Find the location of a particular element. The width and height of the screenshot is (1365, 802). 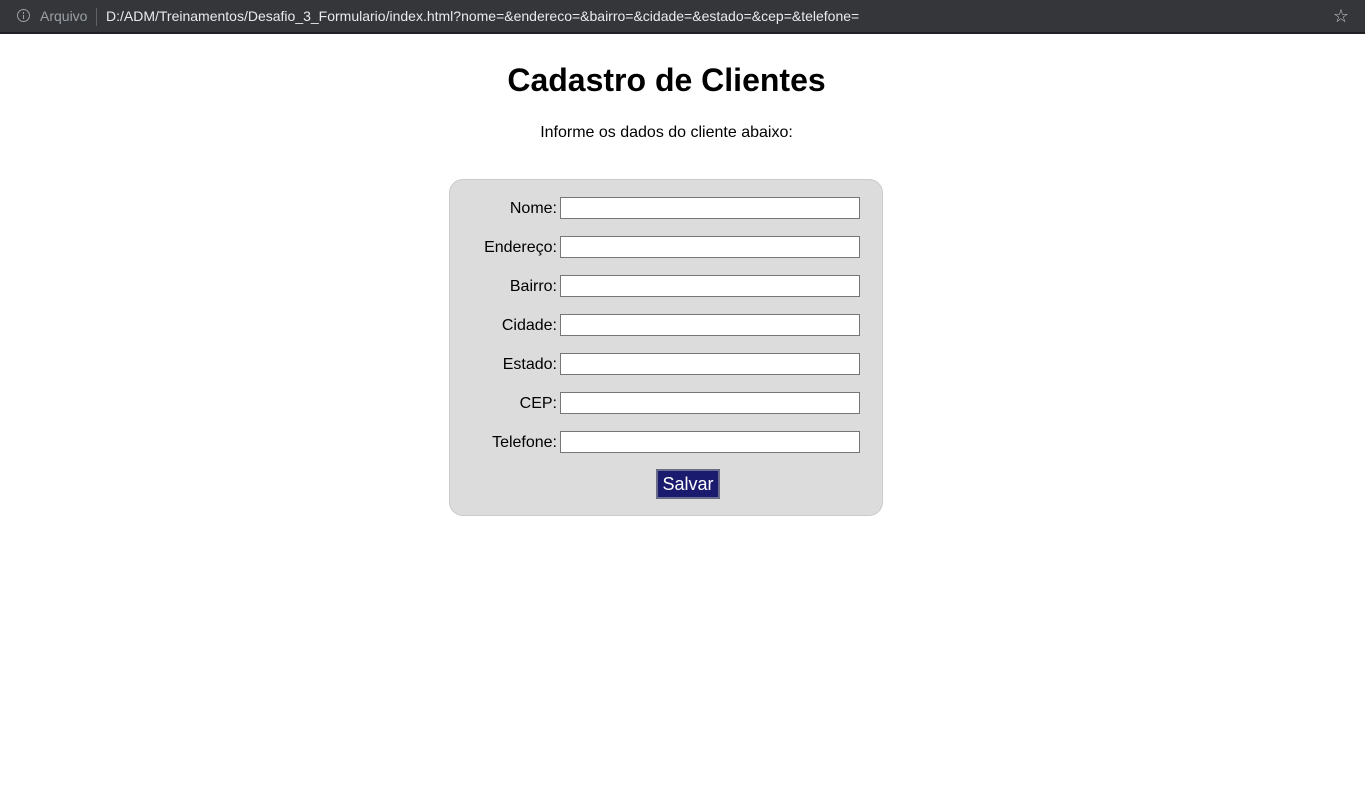

field-row-cep: CEP: is located at coordinates (667, 404).